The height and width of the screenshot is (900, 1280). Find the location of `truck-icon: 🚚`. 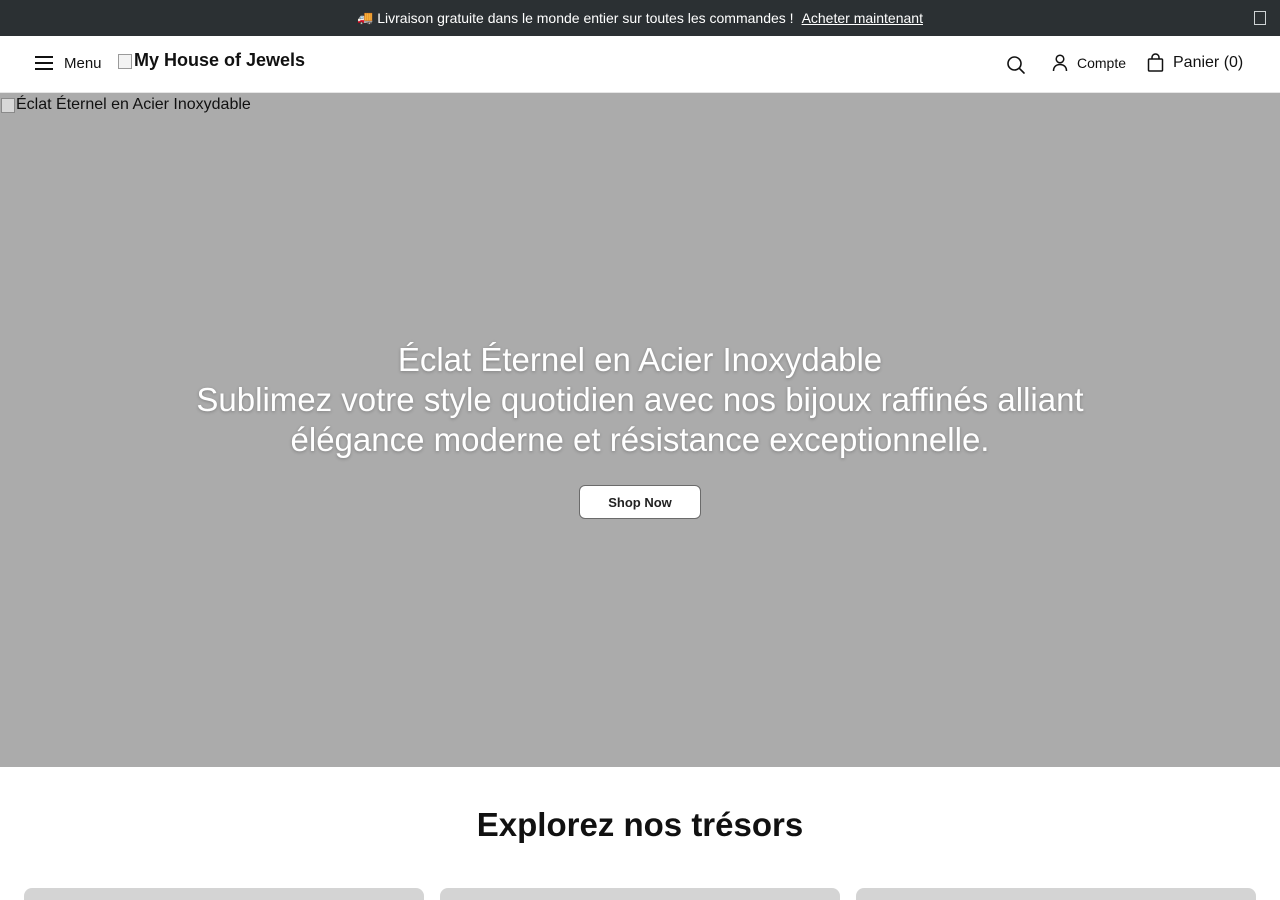

truck-icon: 🚚 is located at coordinates (365, 17).